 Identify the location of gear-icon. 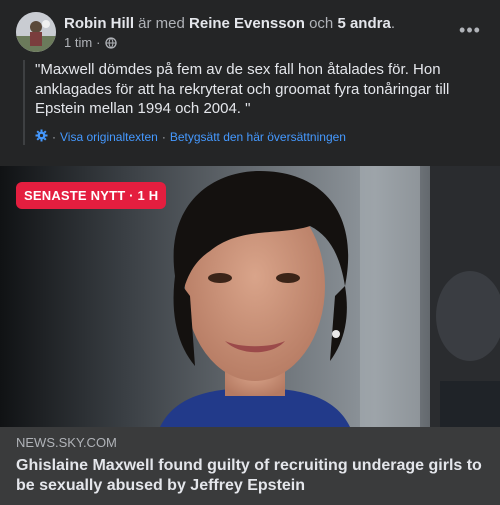
(41, 137).